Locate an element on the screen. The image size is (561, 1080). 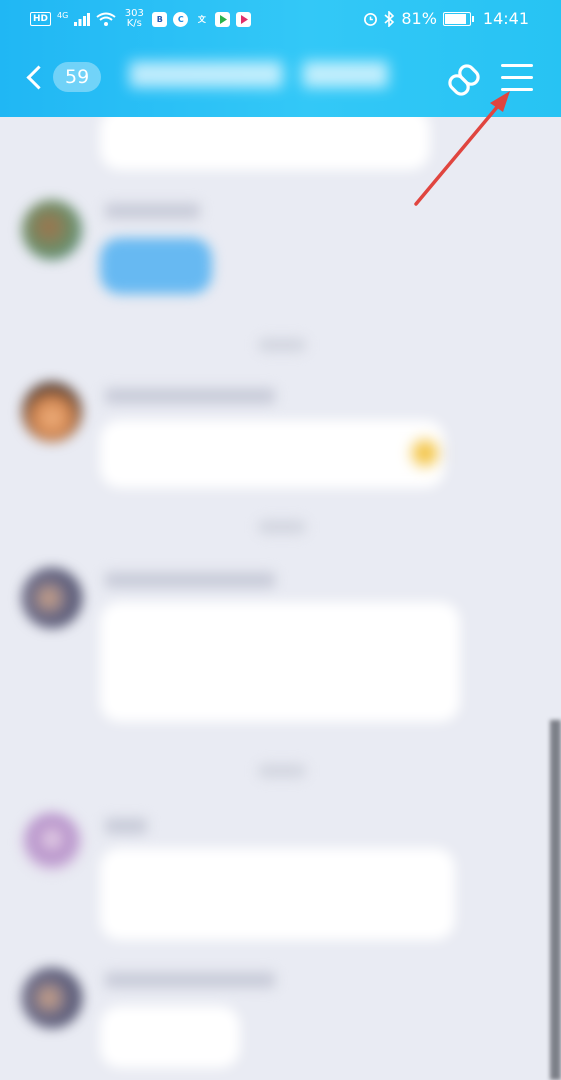
clock: 14:41 is located at coordinates (505, 18).